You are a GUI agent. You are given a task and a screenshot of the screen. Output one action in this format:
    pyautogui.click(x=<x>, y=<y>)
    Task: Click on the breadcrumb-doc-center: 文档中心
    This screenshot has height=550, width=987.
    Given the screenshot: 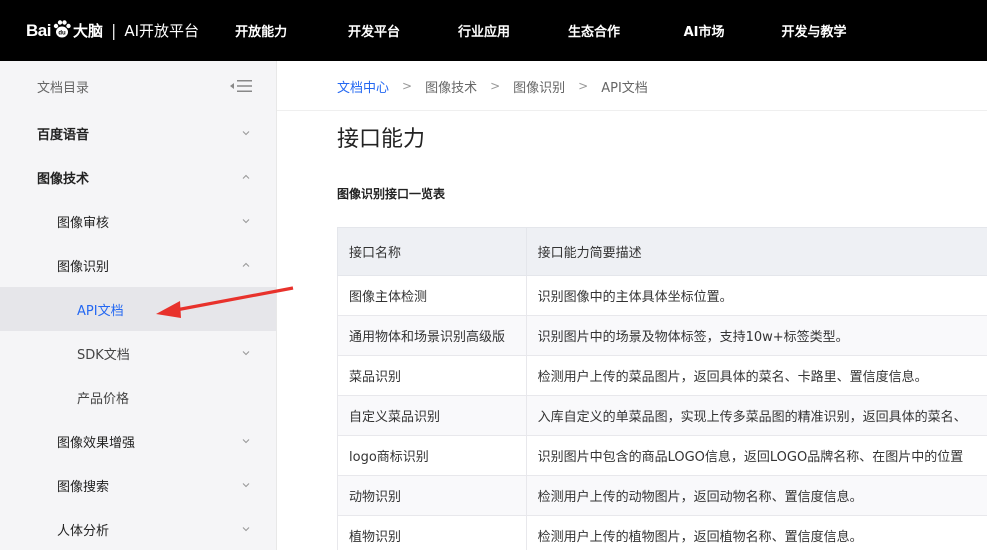 What is the action you would take?
    pyautogui.click(x=363, y=86)
    